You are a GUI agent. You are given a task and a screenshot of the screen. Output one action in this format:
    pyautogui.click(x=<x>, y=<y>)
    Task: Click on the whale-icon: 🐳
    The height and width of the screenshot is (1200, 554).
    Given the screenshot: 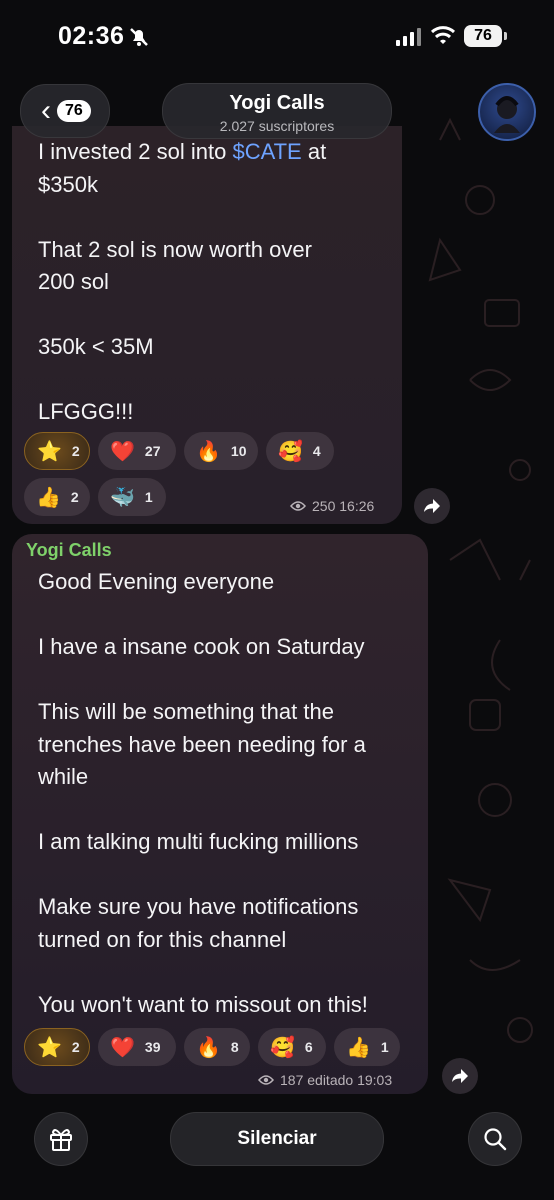 What is the action you would take?
    pyautogui.click(x=122, y=497)
    